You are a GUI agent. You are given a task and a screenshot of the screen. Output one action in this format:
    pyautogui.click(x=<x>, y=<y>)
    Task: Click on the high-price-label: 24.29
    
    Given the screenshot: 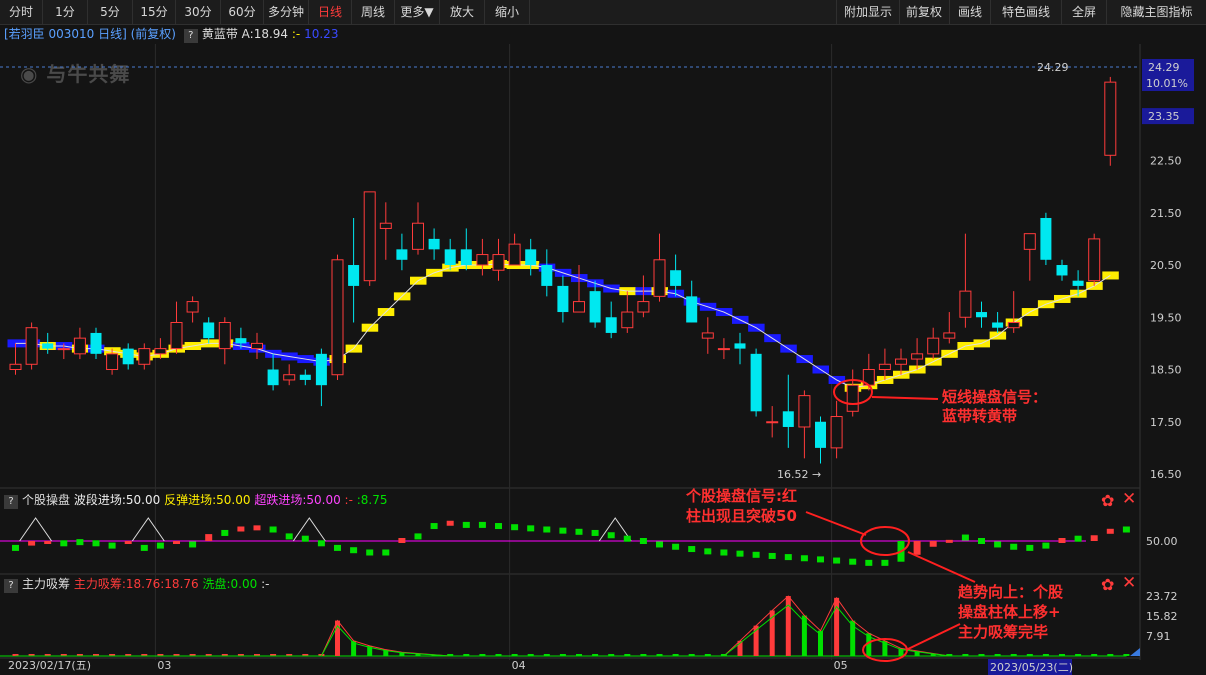 What is the action you would take?
    pyautogui.click(x=1053, y=67)
    